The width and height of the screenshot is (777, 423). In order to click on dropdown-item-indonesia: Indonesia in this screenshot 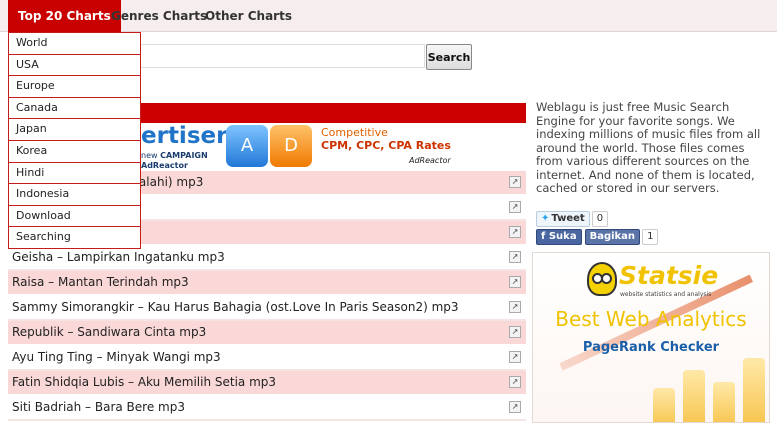, I will do `click(74, 194)`.